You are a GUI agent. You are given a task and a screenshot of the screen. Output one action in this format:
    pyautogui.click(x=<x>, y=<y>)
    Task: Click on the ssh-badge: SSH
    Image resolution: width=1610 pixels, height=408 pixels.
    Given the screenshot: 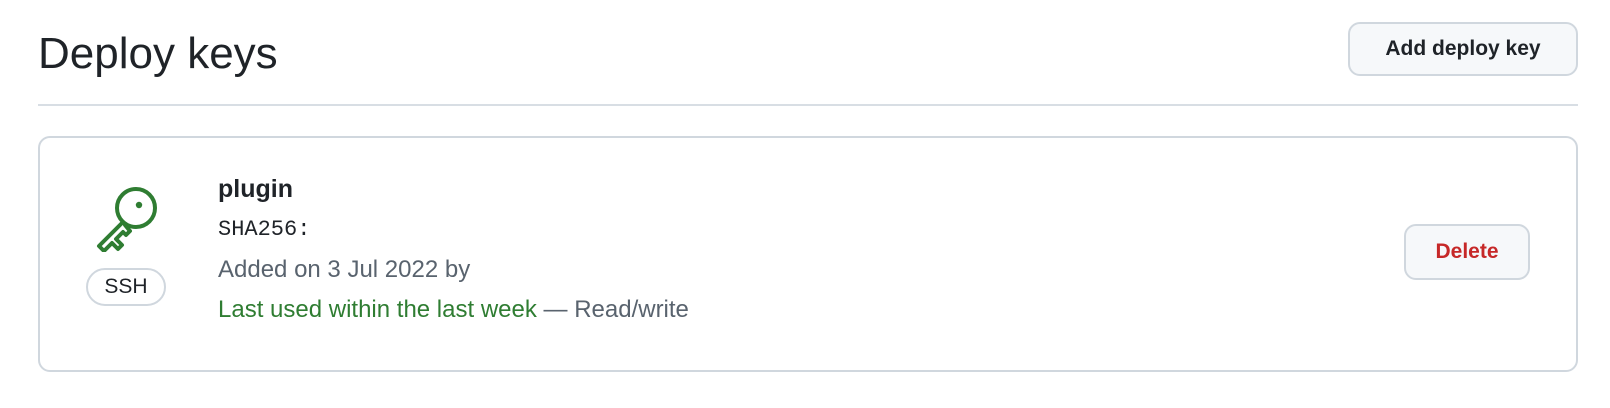 What is the action you would take?
    pyautogui.click(x=126, y=287)
    